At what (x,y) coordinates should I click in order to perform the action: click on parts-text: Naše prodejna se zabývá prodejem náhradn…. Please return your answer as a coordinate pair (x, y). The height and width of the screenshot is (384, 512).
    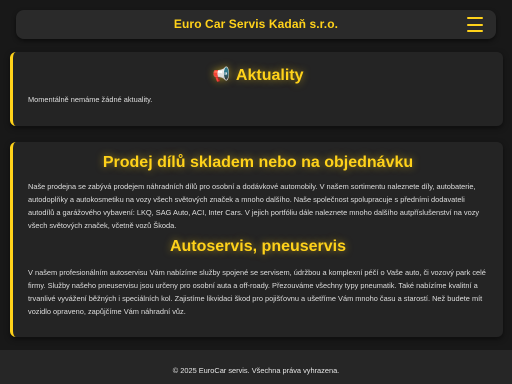
    Looking at the image, I should click on (254, 206).